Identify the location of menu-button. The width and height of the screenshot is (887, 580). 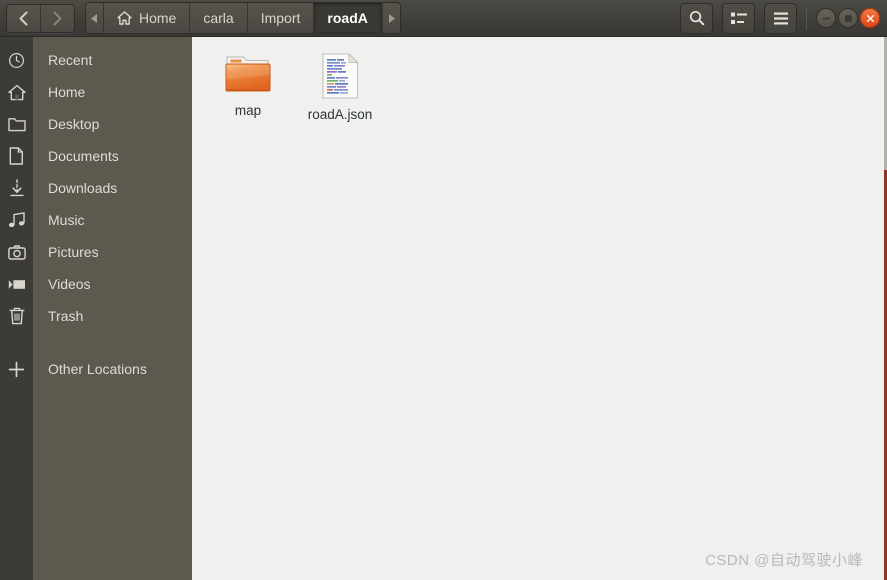
(780, 18).